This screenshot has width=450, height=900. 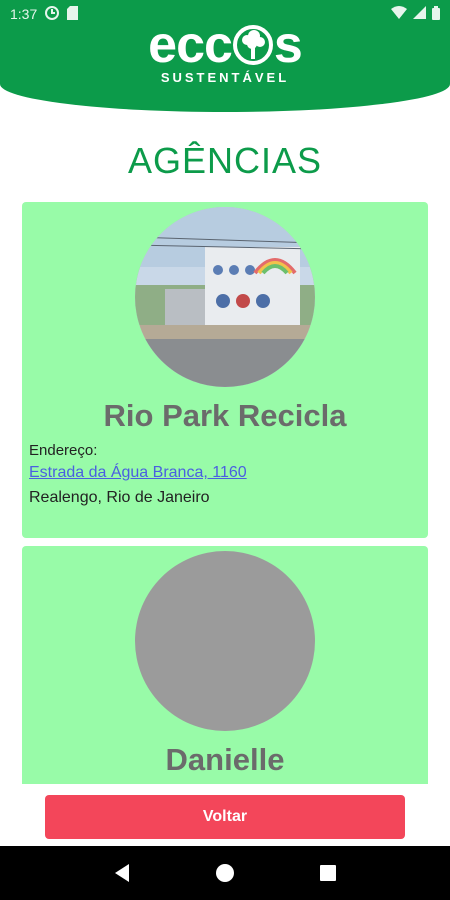 What do you see at coordinates (122, 873) in the screenshot?
I see `back-triangle-icon` at bounding box center [122, 873].